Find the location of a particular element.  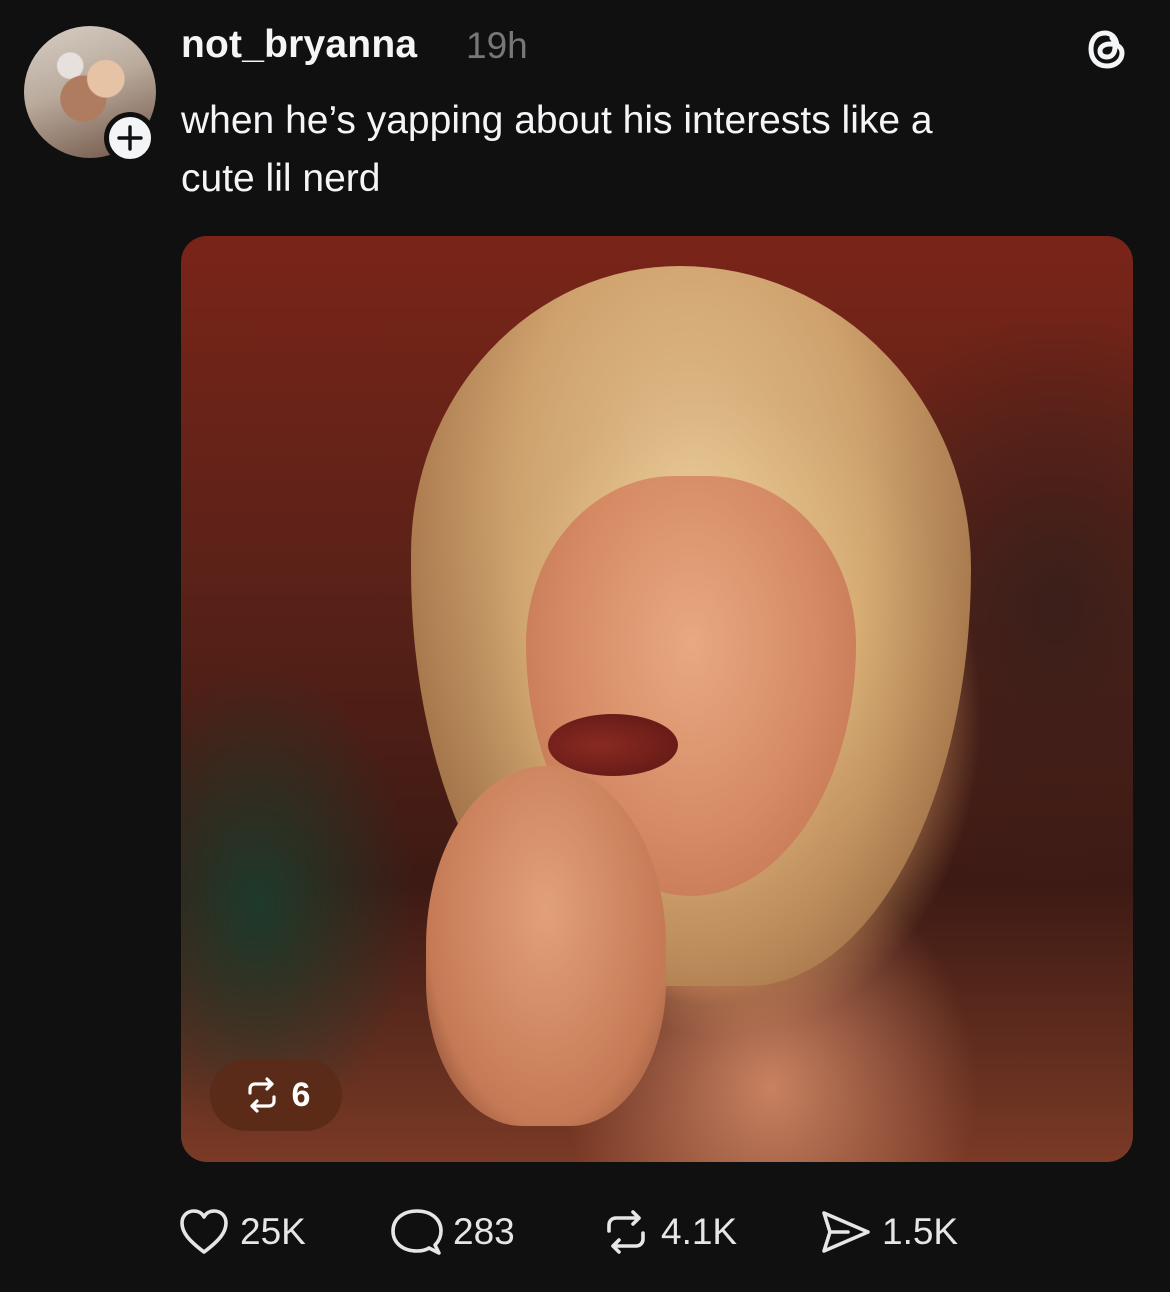

like-button: 25K is located at coordinates (242, 1232).